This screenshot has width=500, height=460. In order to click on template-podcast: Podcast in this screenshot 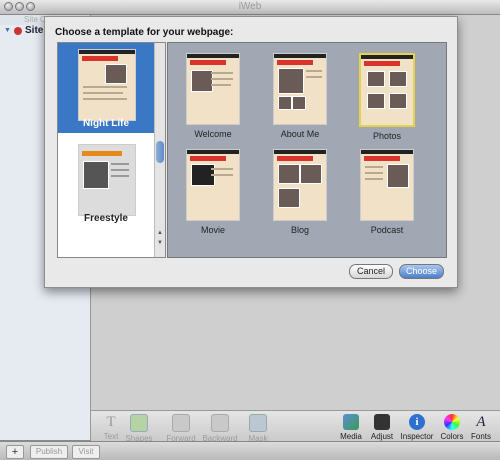, I will do `click(387, 192)`.